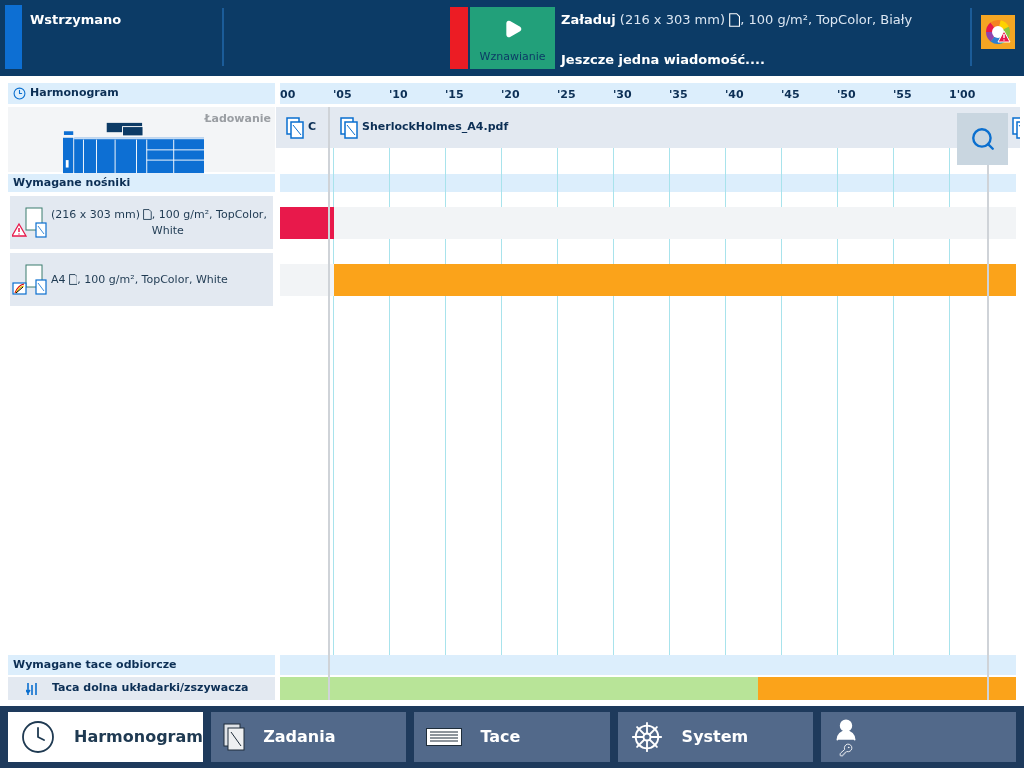 The height and width of the screenshot is (768, 1024). I want to click on document-icon, so click(234, 737).